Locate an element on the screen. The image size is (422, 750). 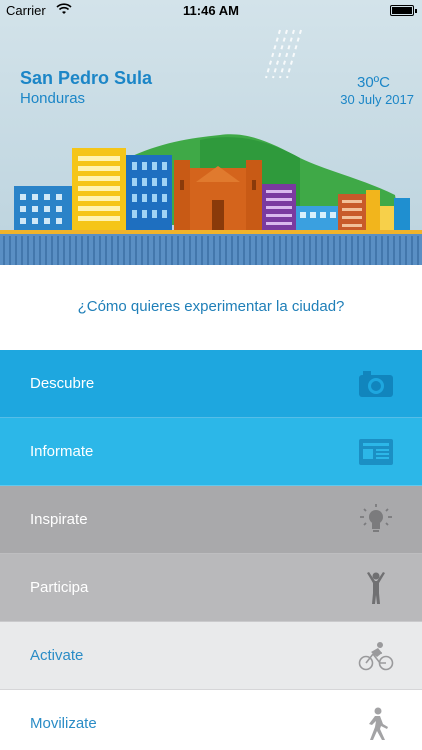
menu-item-label: Activate is located at coordinates (57, 655).